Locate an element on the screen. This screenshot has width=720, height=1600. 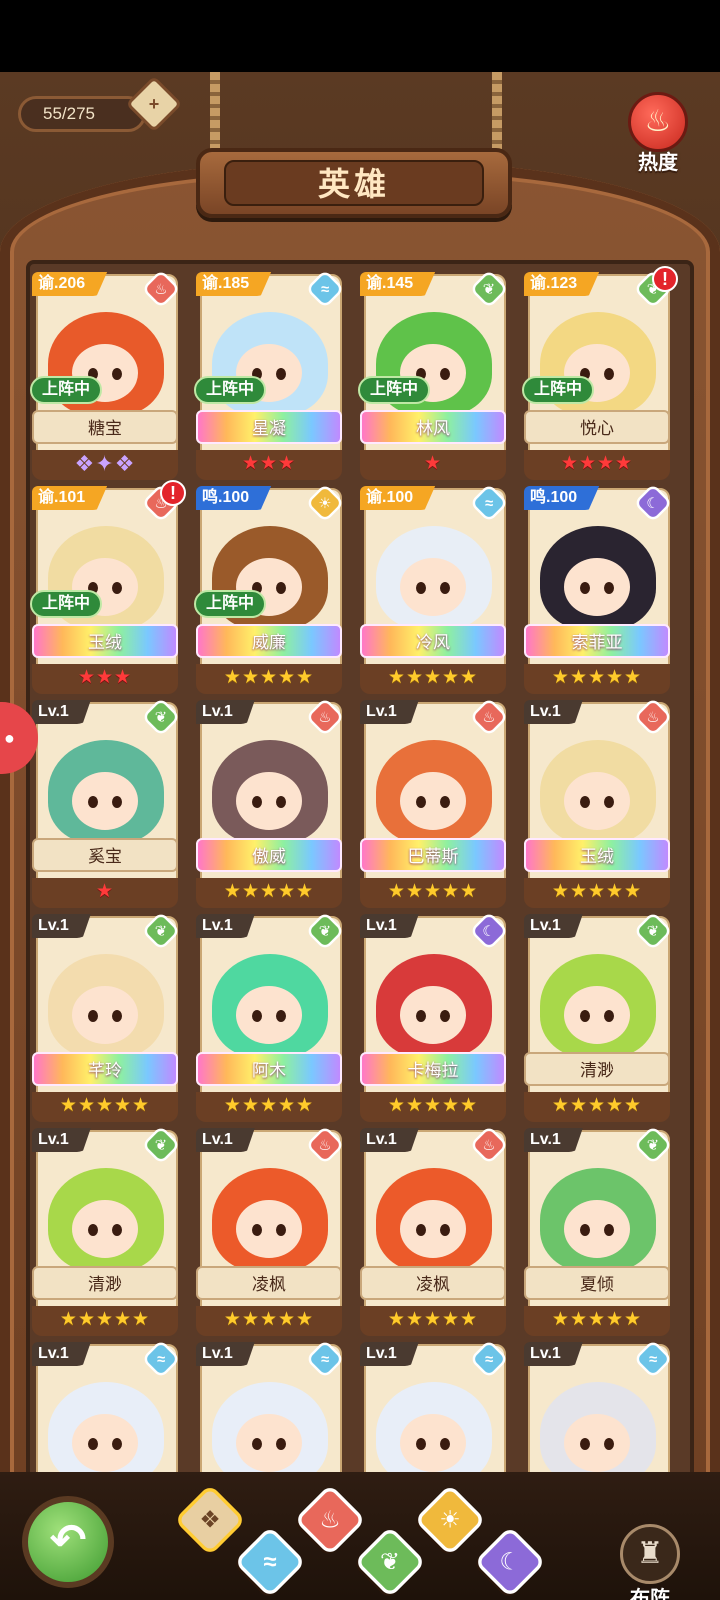
hero-card: 谕.206 ♨ 上阵中 糖宝 ❖✦❖ is located at coordinates (105, 374).